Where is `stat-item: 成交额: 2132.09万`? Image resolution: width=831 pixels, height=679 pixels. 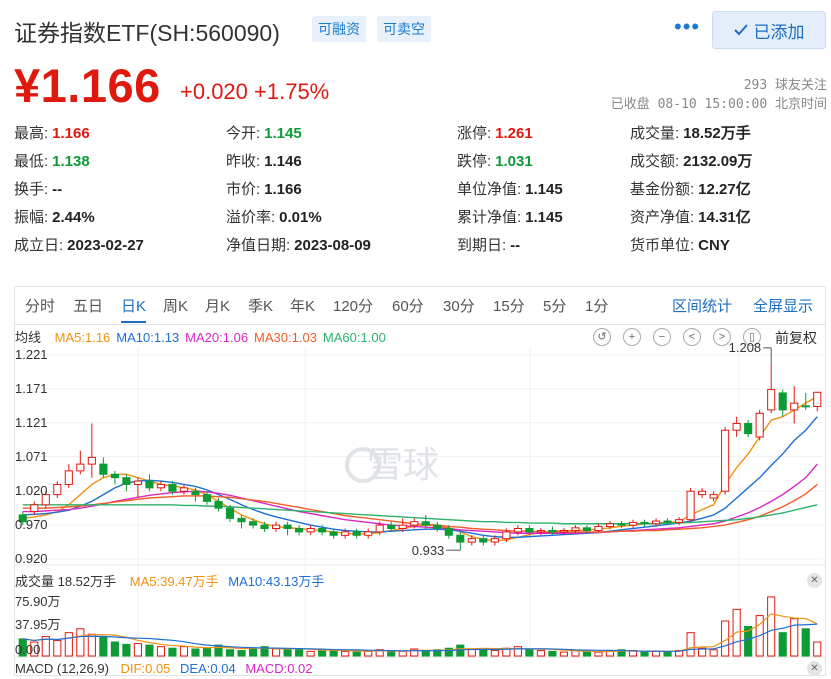 stat-item: 成交额: 2132.09万 is located at coordinates (691, 160).